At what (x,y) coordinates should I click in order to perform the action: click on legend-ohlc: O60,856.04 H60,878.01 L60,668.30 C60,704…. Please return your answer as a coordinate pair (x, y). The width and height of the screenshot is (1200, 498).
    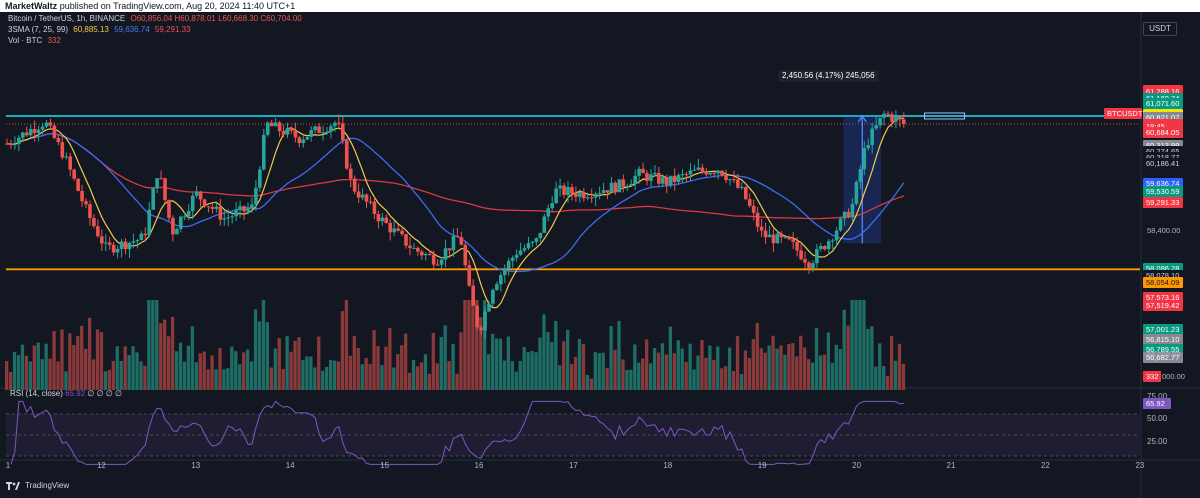
    Looking at the image, I should click on (216, 18).